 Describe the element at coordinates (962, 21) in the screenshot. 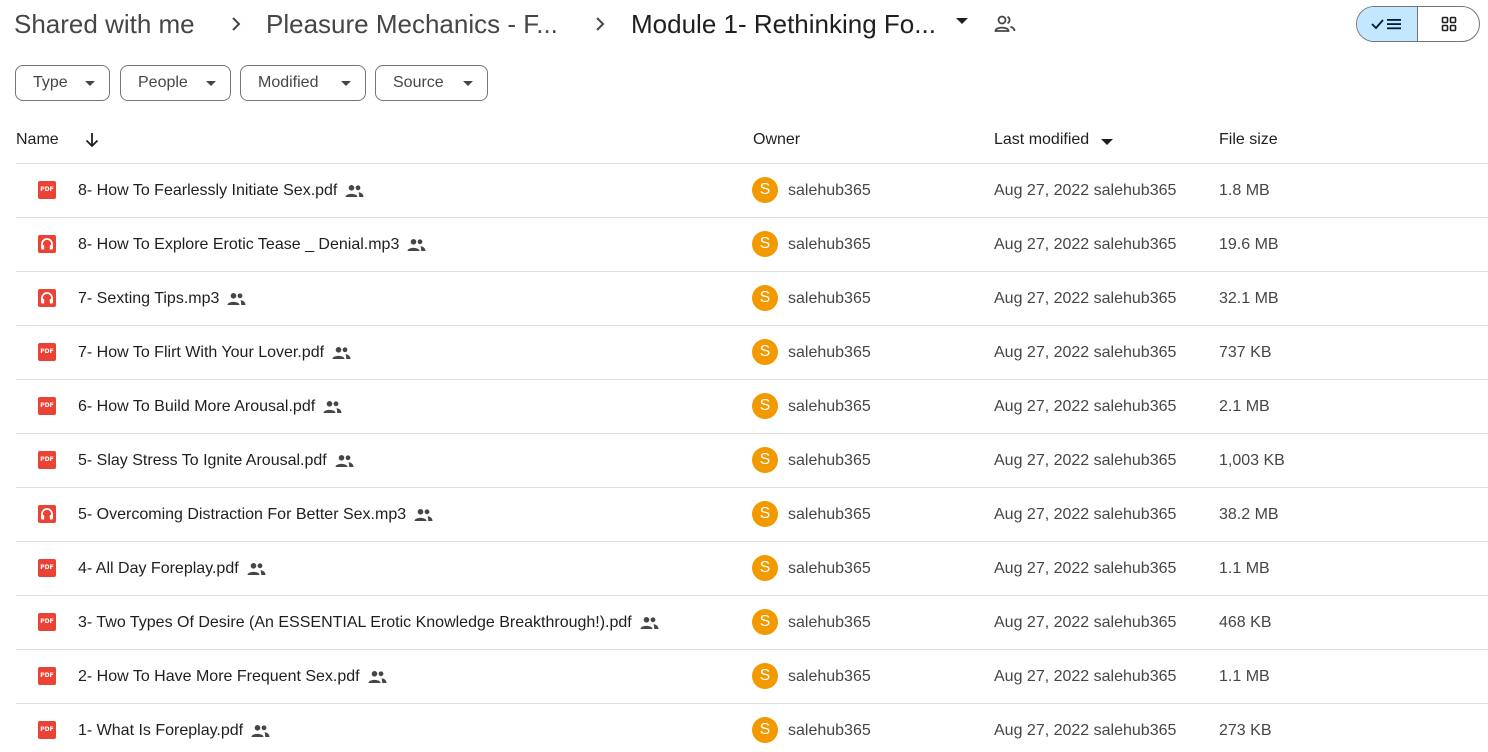

I see `folder-menu-caret-icon` at that location.